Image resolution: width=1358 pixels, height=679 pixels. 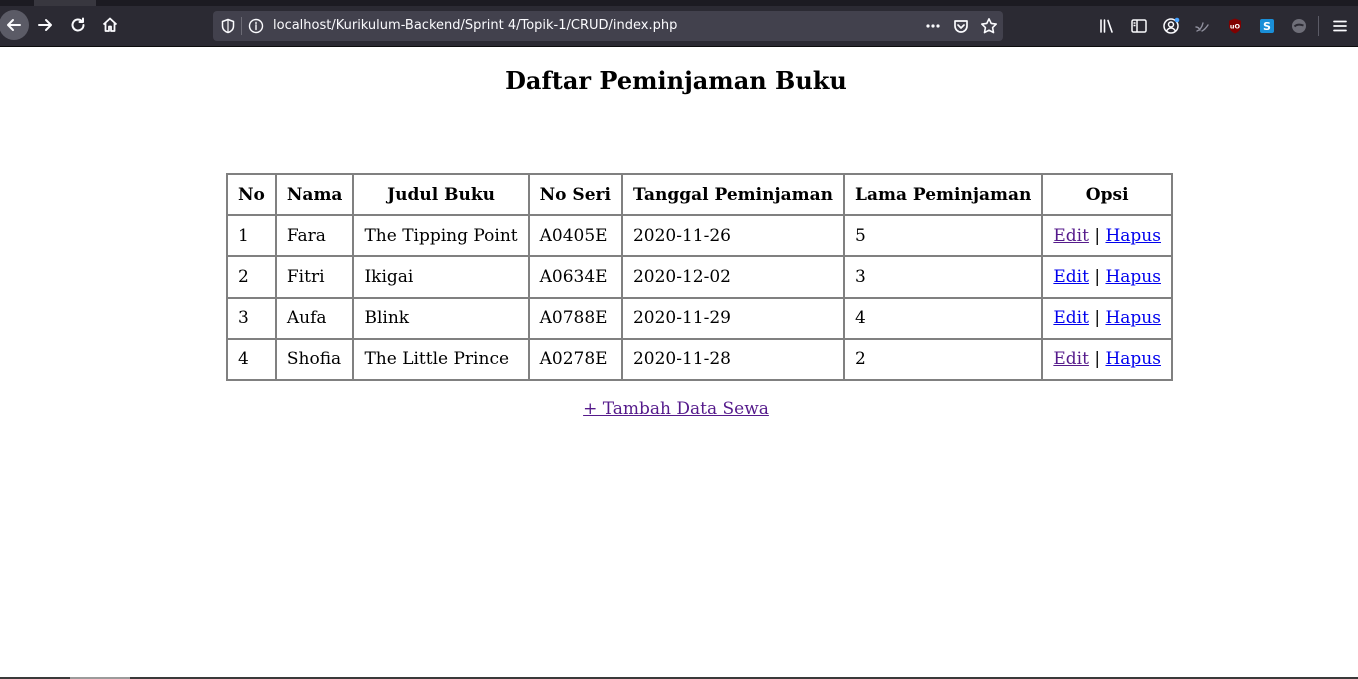 What do you see at coordinates (732, 318) in the screenshot?
I see `cell-tanggal: 2020-11-29` at bounding box center [732, 318].